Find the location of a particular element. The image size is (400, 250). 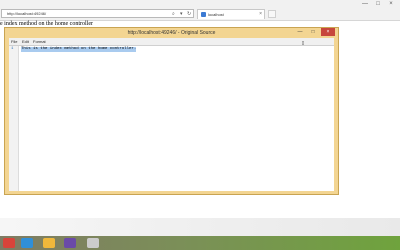

line-number: 1 is located at coordinates (12, 49).